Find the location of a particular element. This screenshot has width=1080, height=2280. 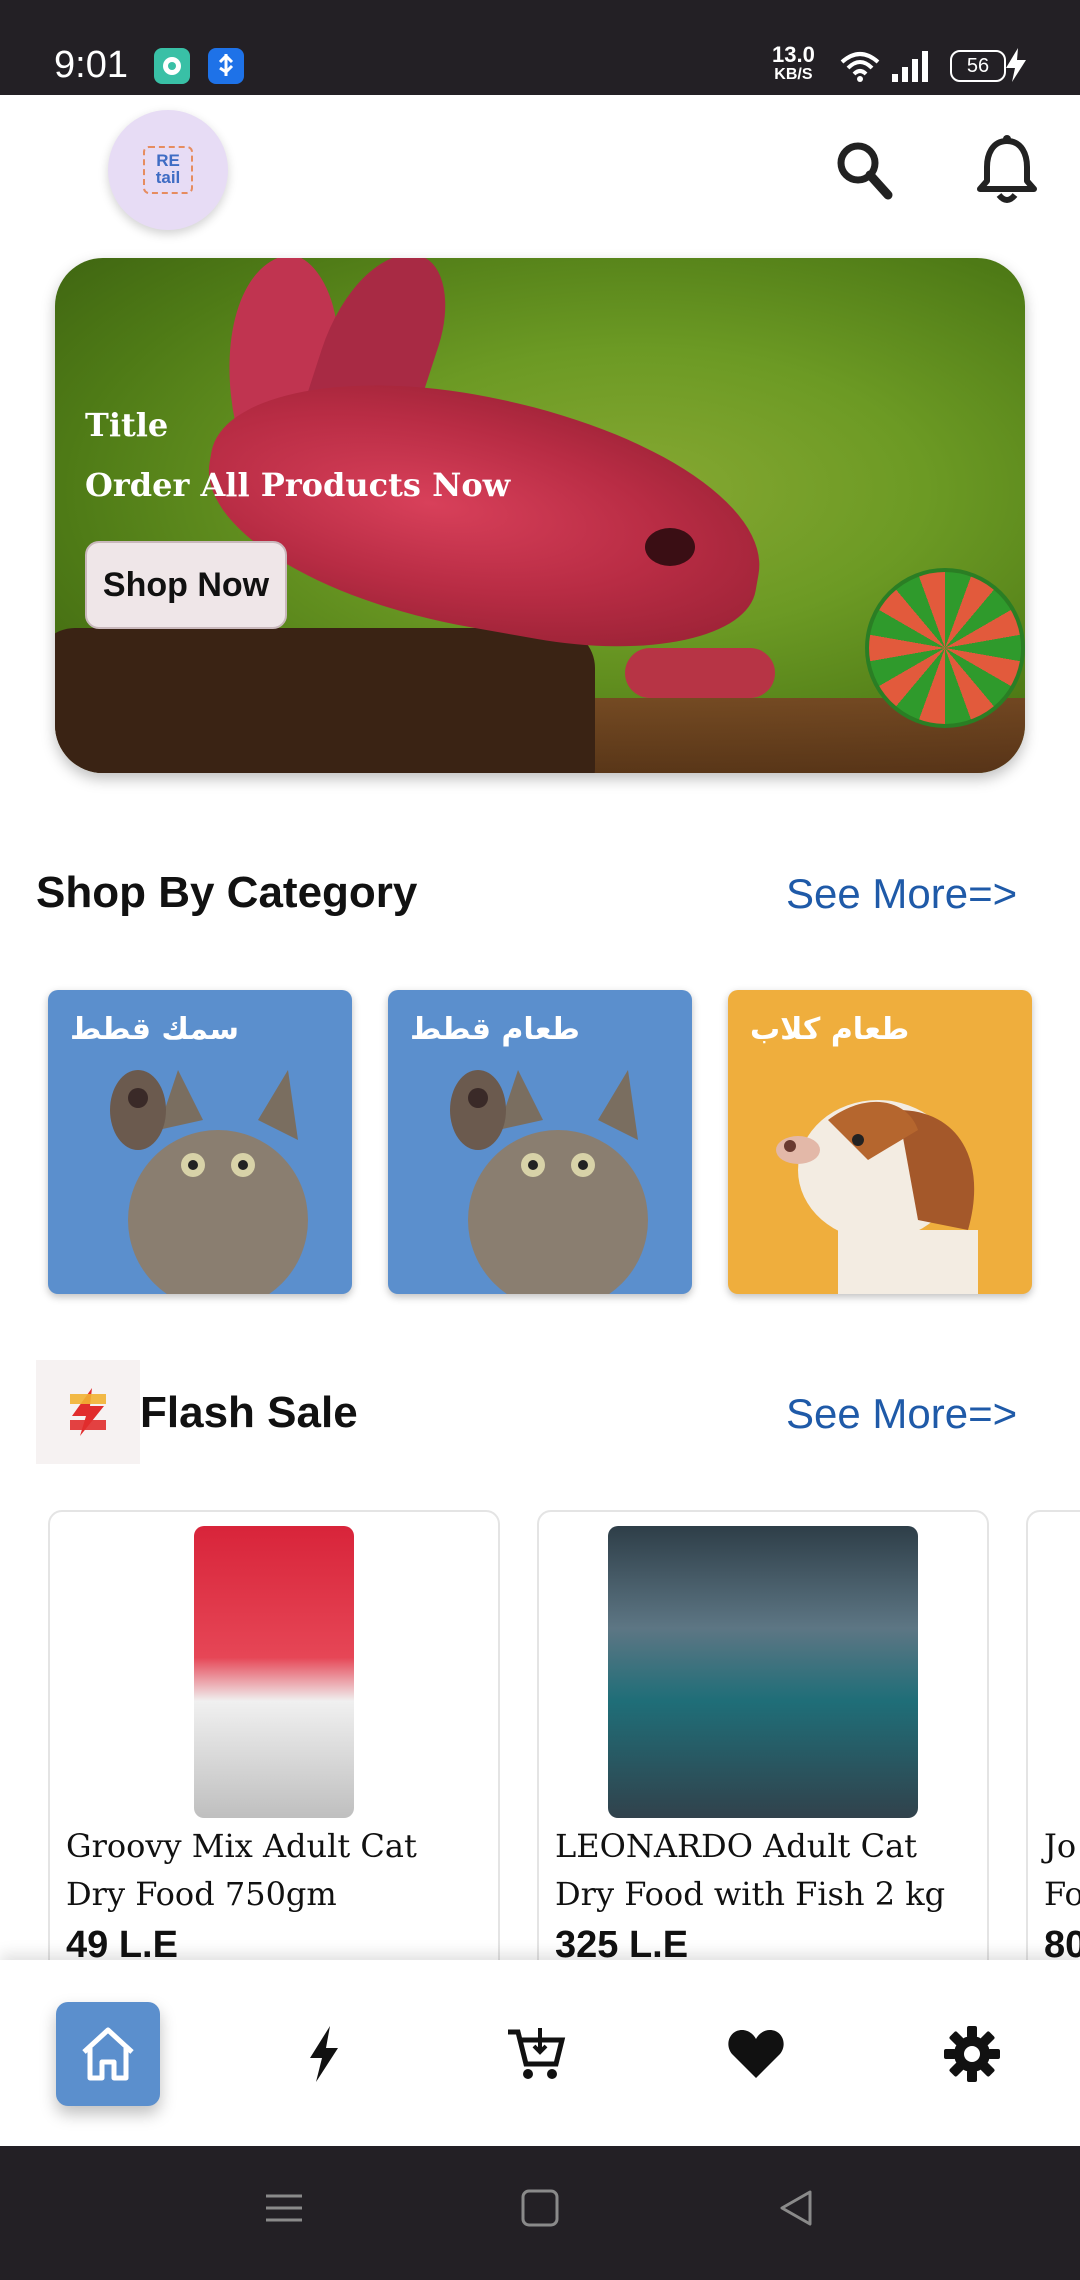

home-square-icon is located at coordinates (540, 2208).